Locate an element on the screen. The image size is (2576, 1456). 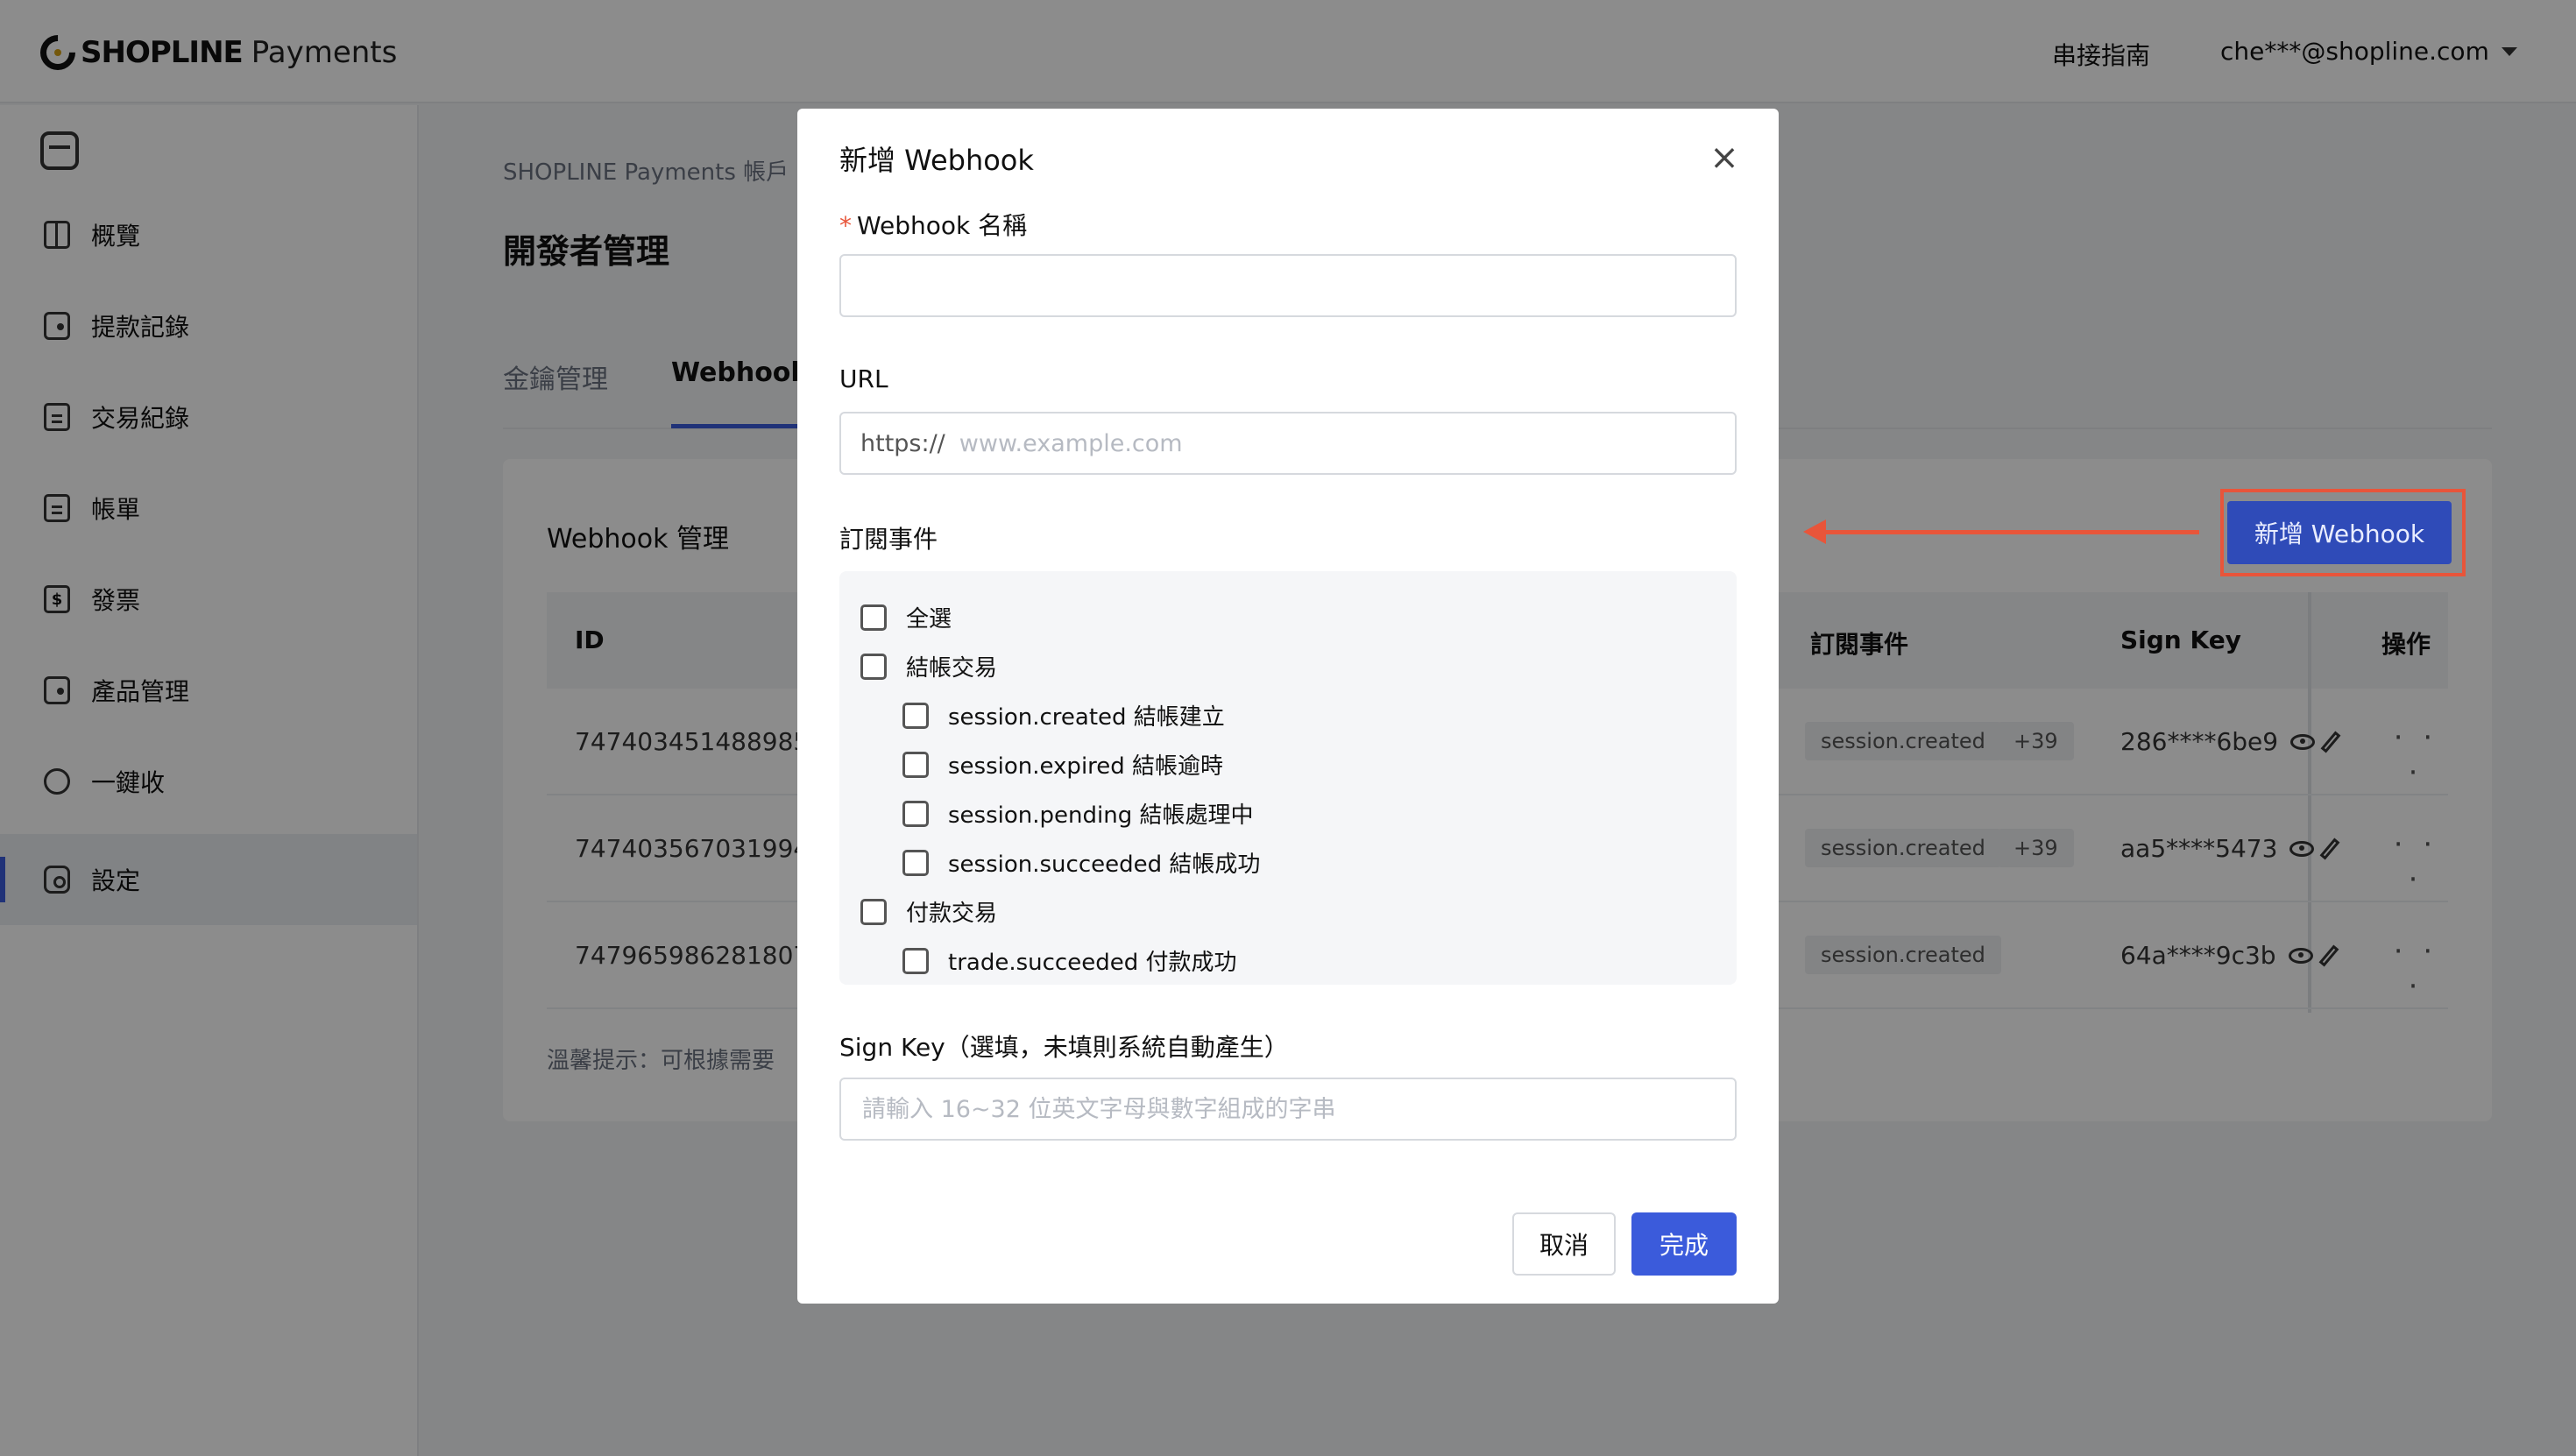
event-session-succeeded: session.succeeded 結帳成功 is located at coordinates (1081, 862).